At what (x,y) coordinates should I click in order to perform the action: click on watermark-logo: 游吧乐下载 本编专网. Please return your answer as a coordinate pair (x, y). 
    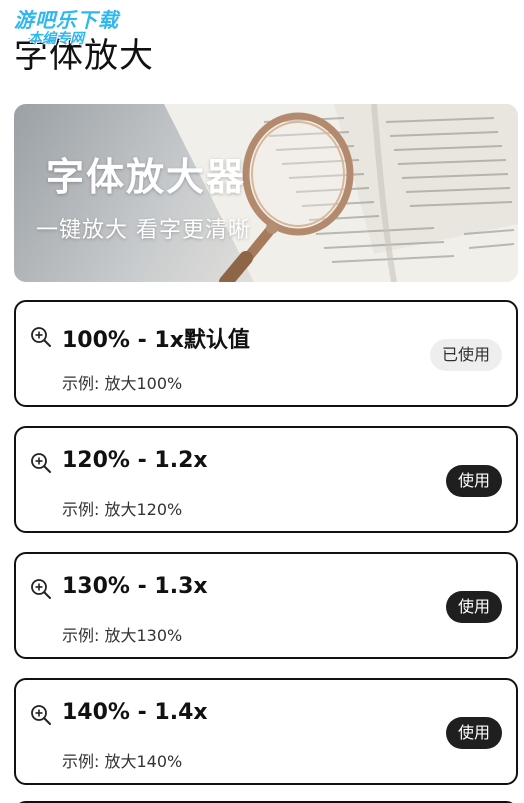
    Looking at the image, I should click on (66, 28).